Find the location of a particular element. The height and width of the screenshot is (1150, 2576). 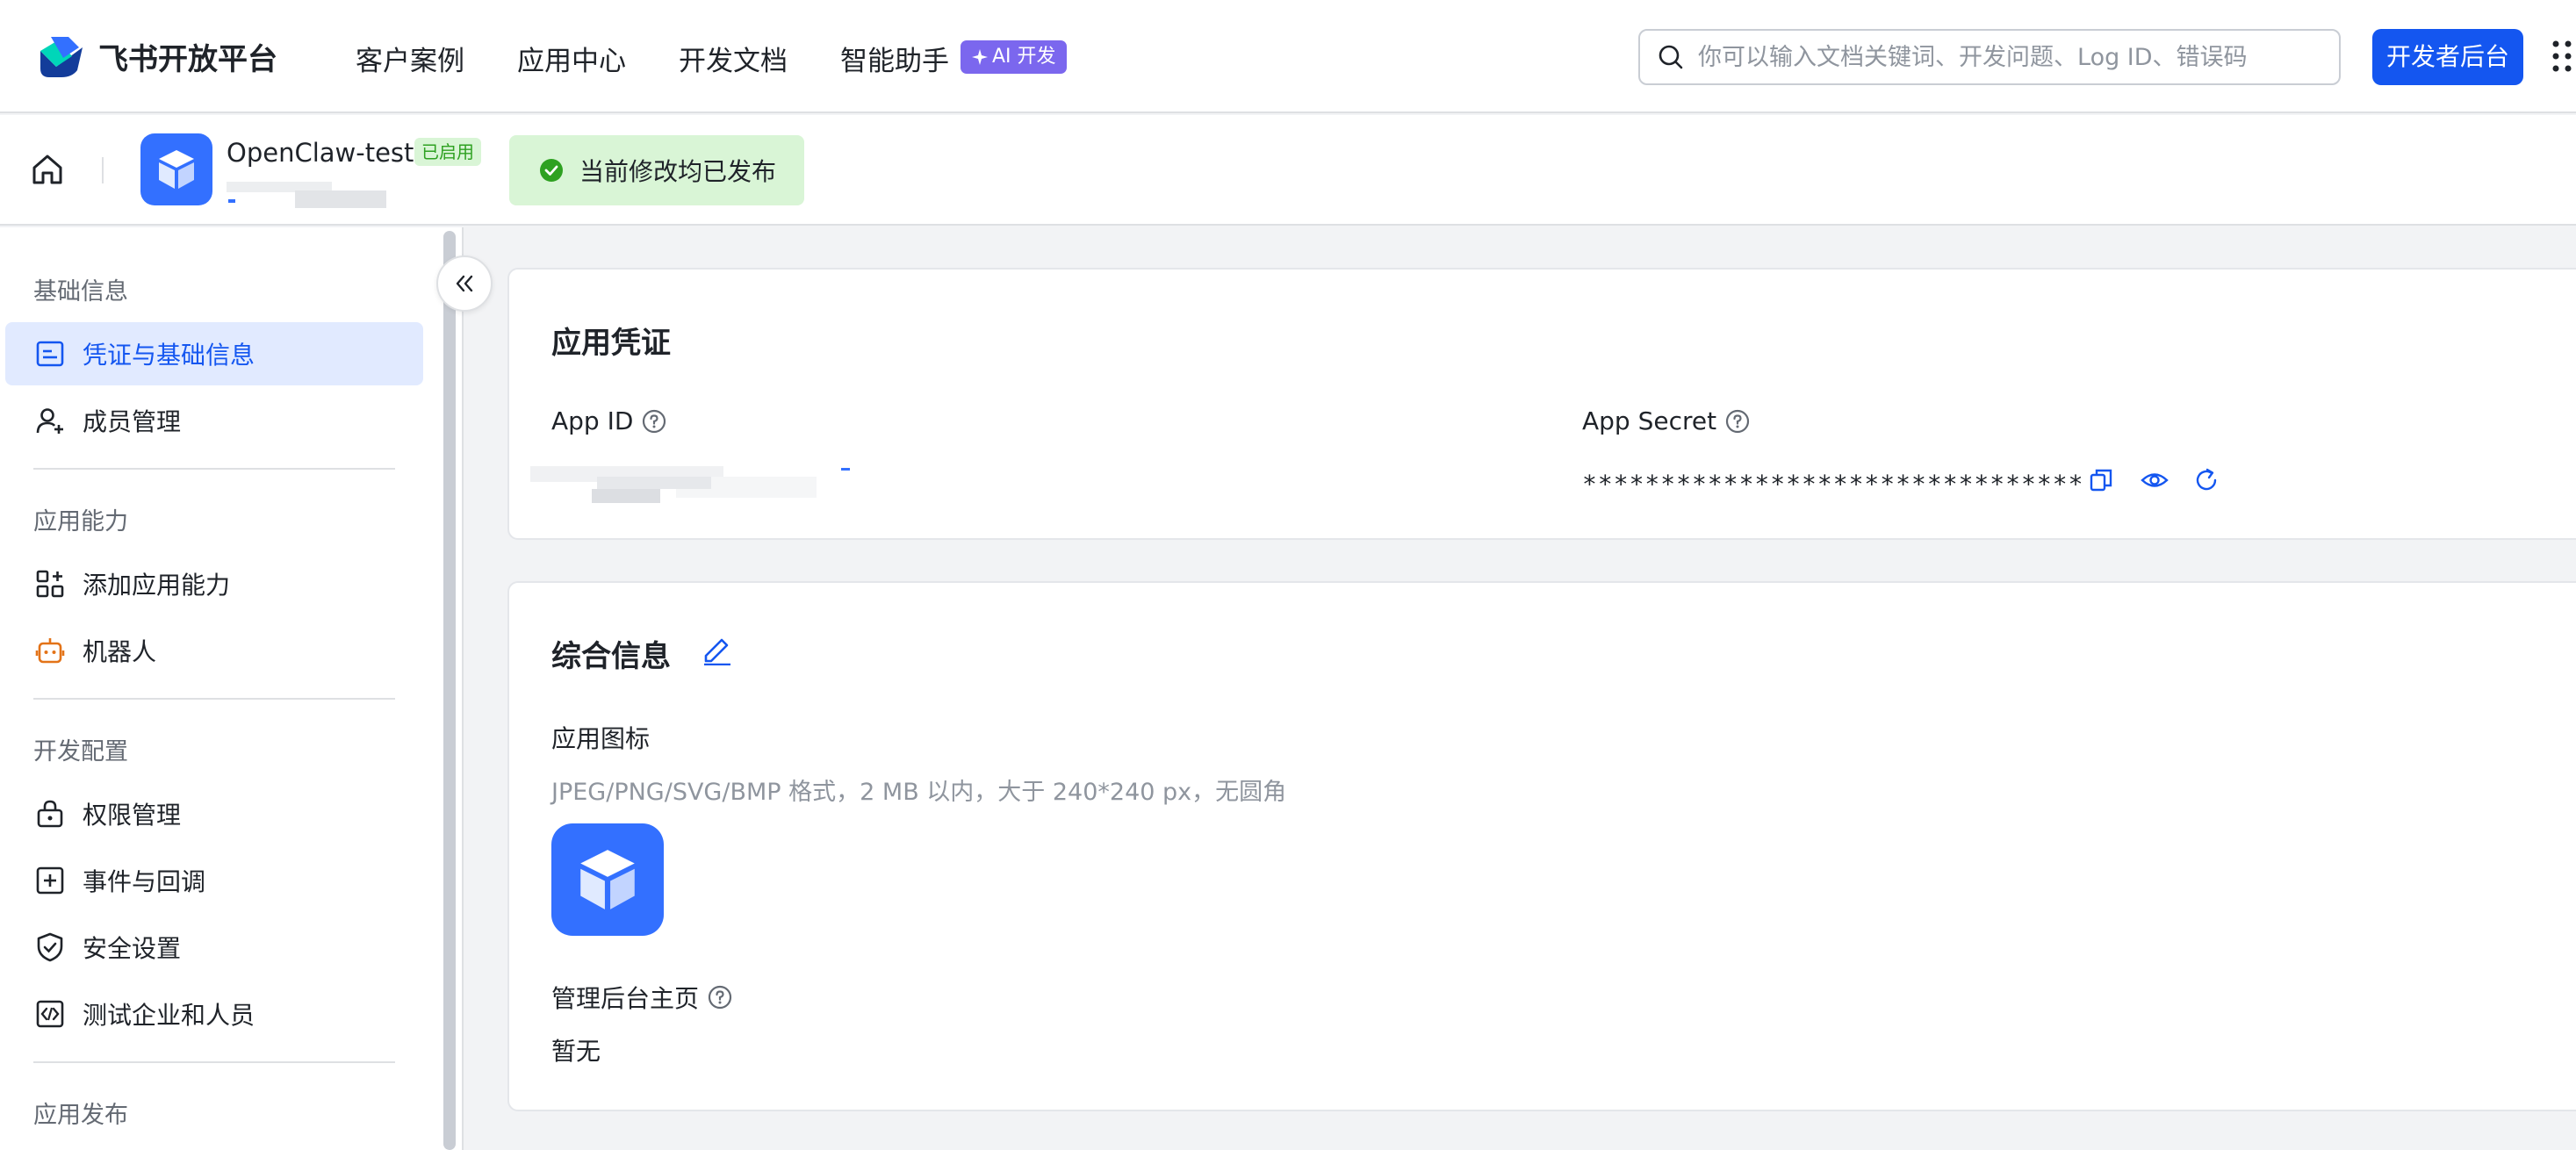

sidebar-item-test-enterprise: 测试企业和人员 is located at coordinates (214, 1014).